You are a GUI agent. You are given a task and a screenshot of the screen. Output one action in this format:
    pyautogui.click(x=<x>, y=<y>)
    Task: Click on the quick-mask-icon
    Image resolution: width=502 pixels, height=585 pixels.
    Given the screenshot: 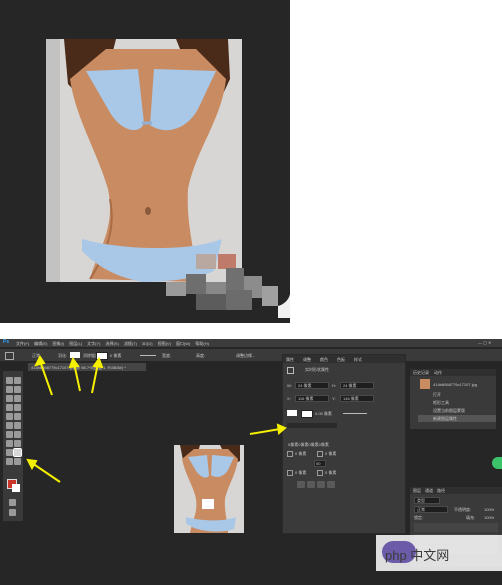 What is the action you would take?
    pyautogui.click(x=12, y=502)
    